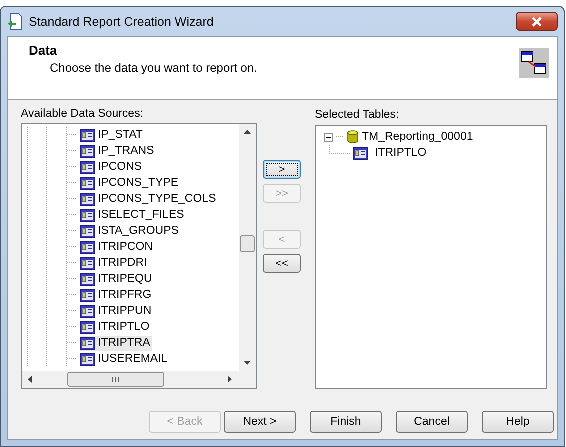  I want to click on tree-item: ITRIPCON, so click(117, 247).